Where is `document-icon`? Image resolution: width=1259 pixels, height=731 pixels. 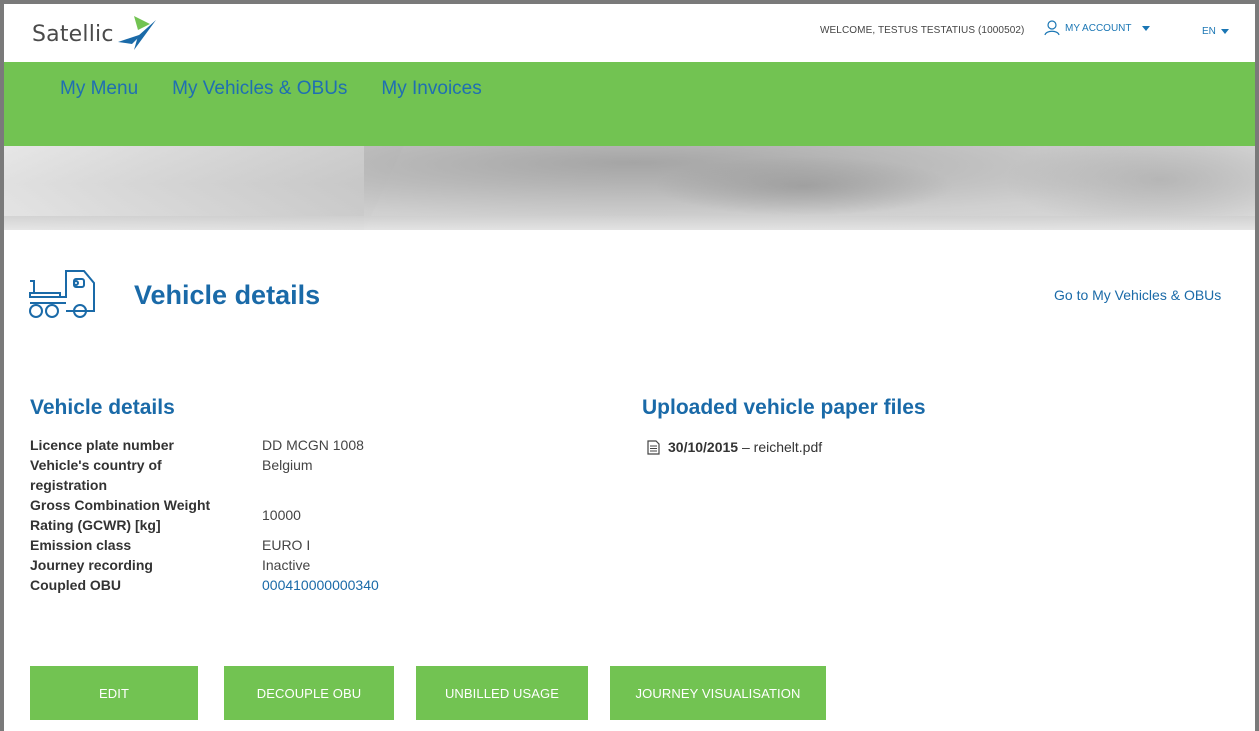
document-icon is located at coordinates (653, 447).